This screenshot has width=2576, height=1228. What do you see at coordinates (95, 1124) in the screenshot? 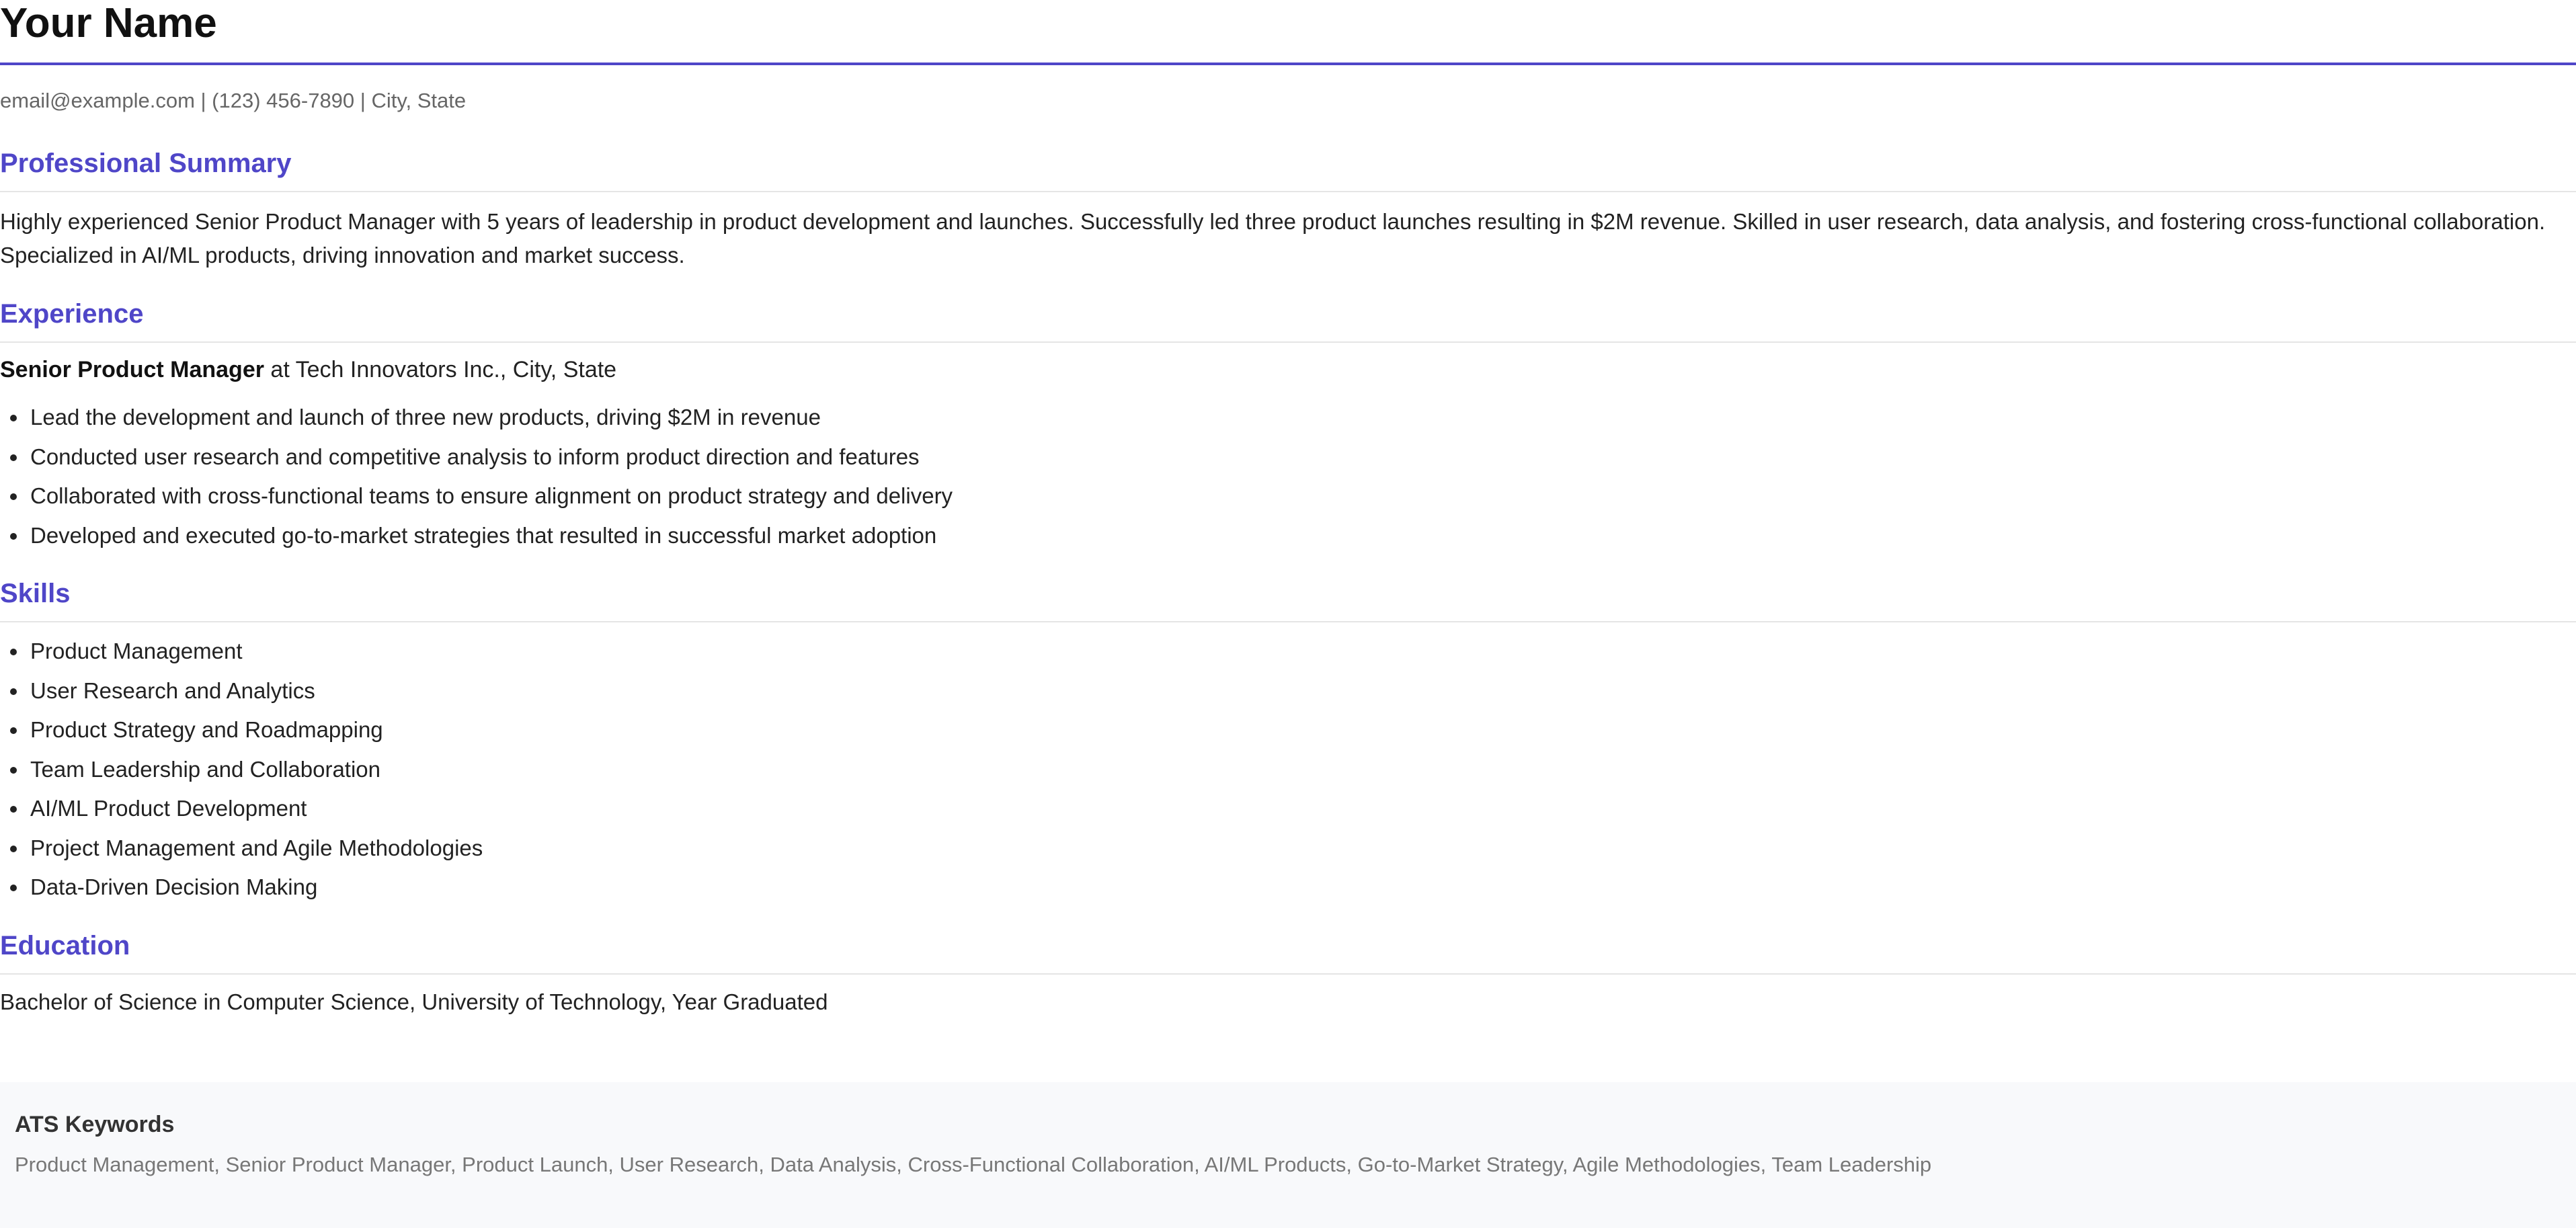
I see `ats-title: ATS Keywords` at bounding box center [95, 1124].